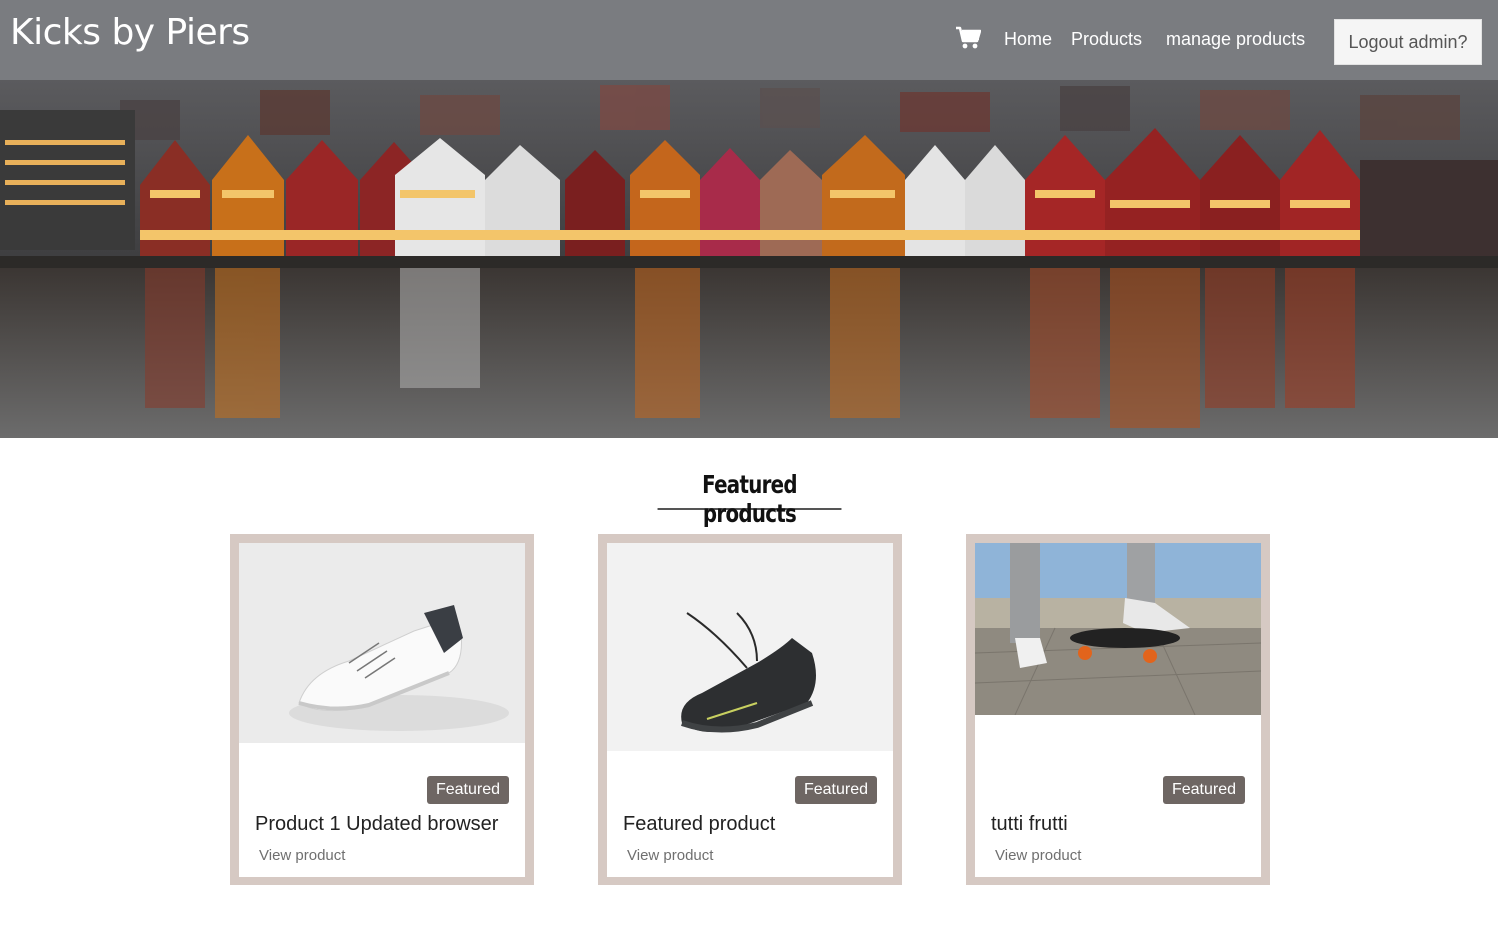 This screenshot has width=1498, height=929. What do you see at coordinates (1029, 824) in the screenshot?
I see `product-title: tutti frutti` at bounding box center [1029, 824].